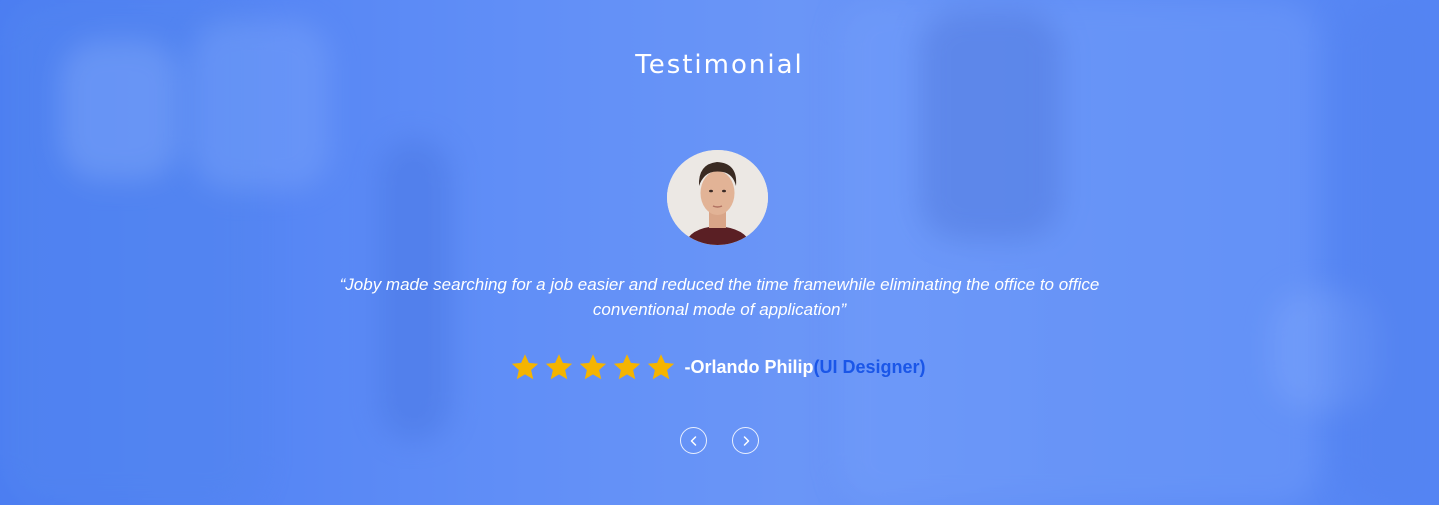 The height and width of the screenshot is (505, 1439). I want to click on carousel-navigation, so click(719, 440).